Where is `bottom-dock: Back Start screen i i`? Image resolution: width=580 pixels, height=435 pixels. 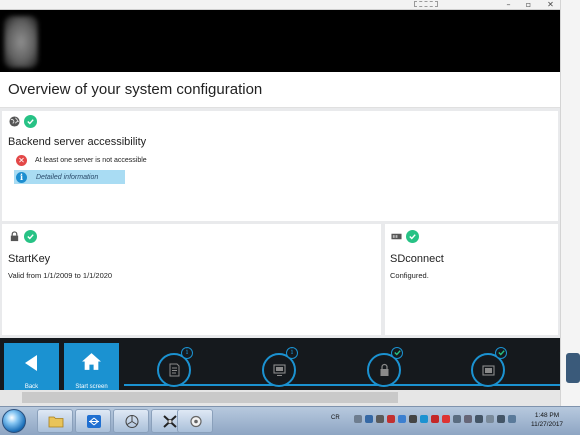 bottom-dock: Back Start screen i i is located at coordinates (280, 364).